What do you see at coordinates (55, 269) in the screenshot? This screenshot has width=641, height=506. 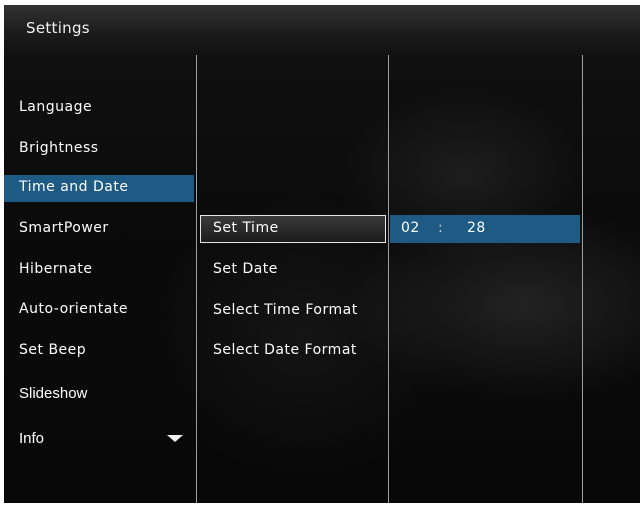 I see `menu-item-hibernate: Hibernate` at bounding box center [55, 269].